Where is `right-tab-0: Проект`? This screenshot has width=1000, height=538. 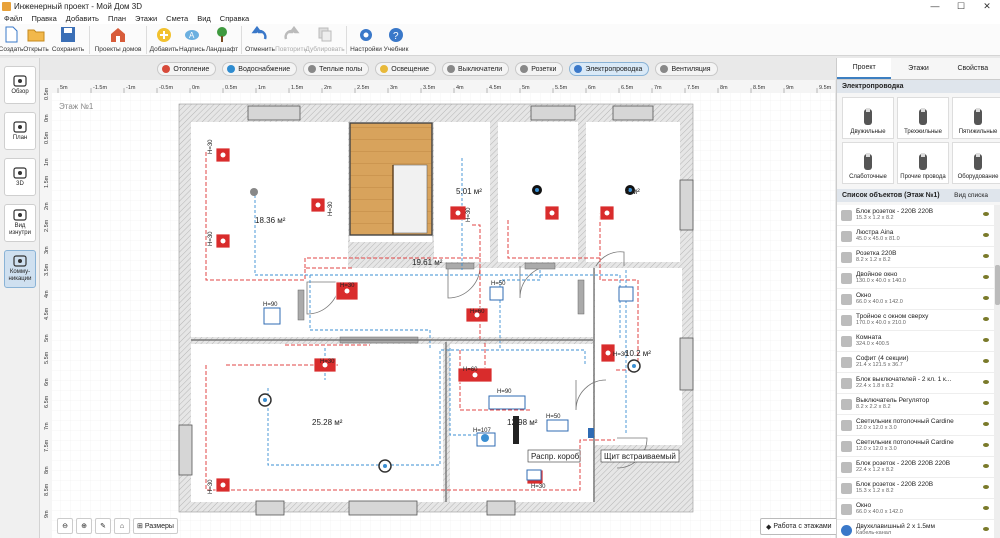 right-tab-0: Проект is located at coordinates (864, 68).